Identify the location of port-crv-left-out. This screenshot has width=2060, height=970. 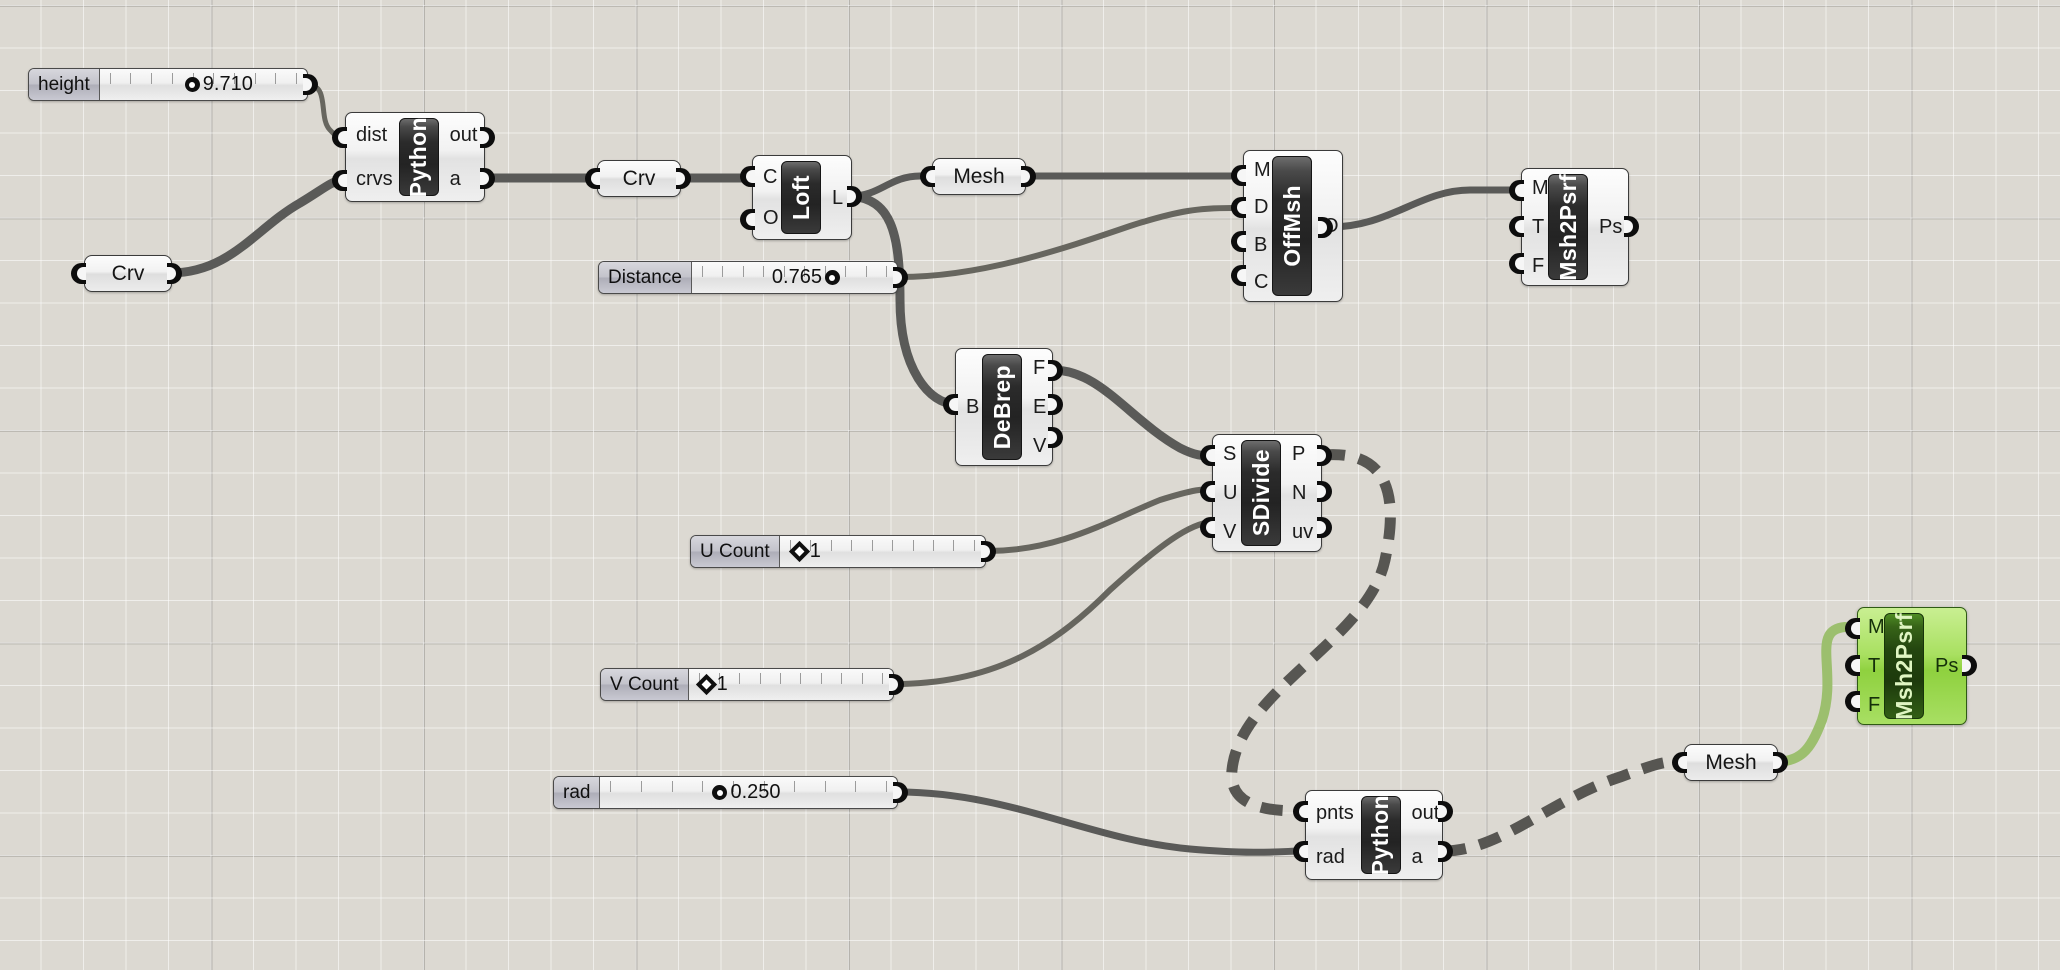
(174, 273).